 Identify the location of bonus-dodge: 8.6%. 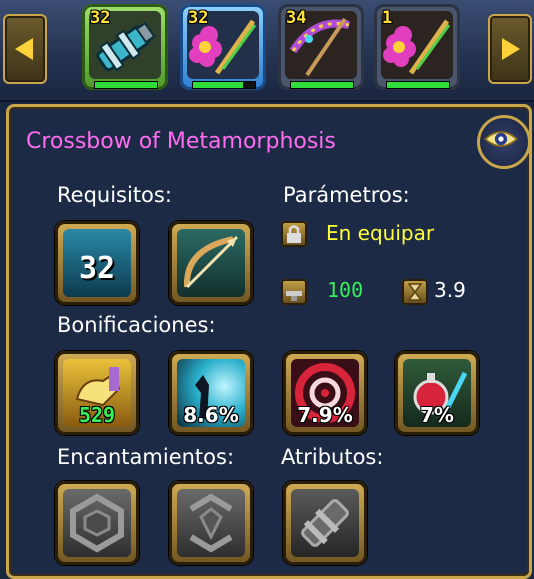
(211, 393).